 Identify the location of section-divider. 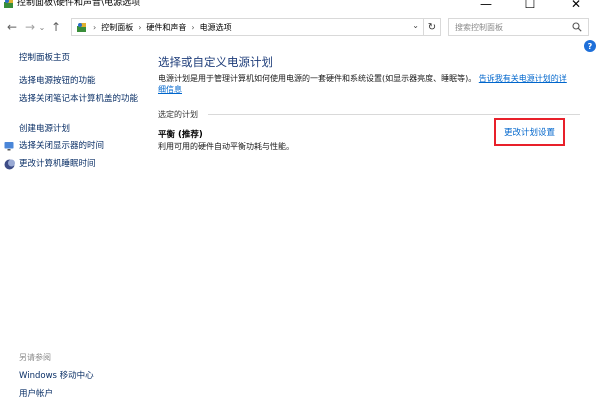
(394, 114).